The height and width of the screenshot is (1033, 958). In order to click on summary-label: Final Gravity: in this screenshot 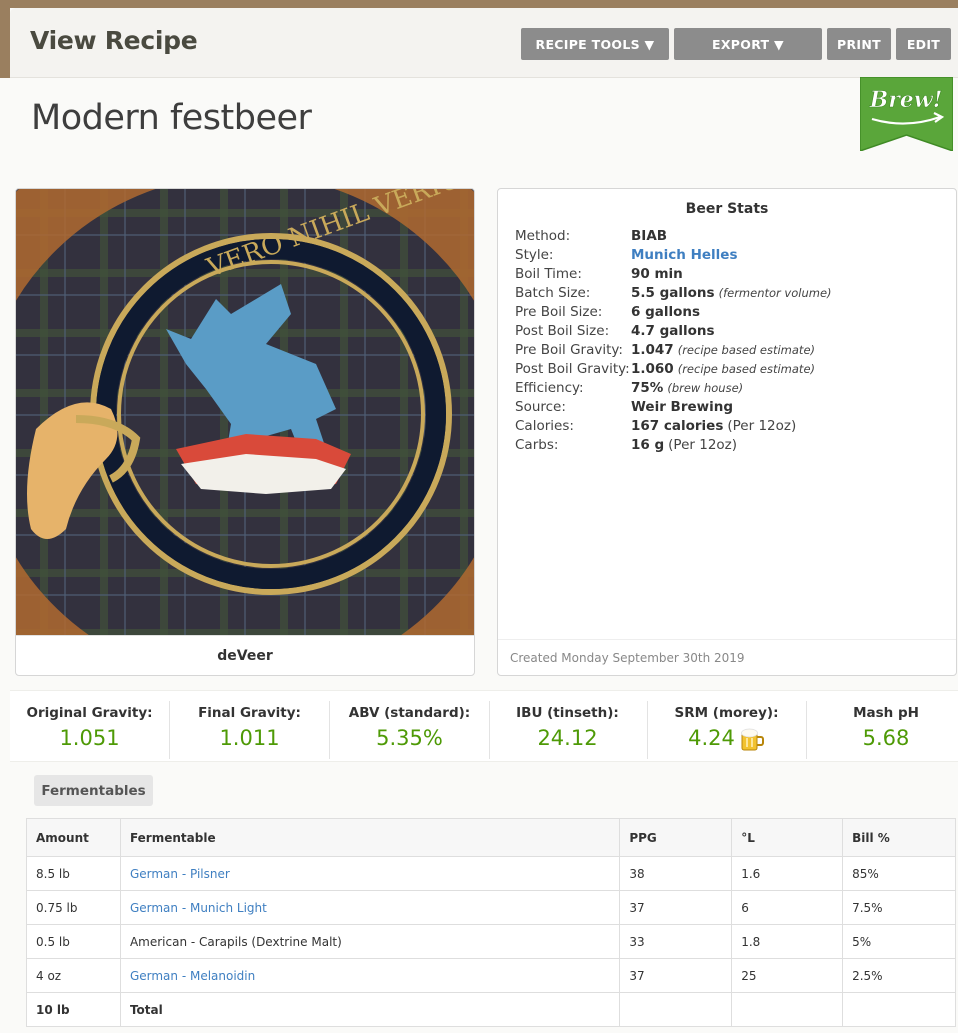, I will do `click(249, 713)`.